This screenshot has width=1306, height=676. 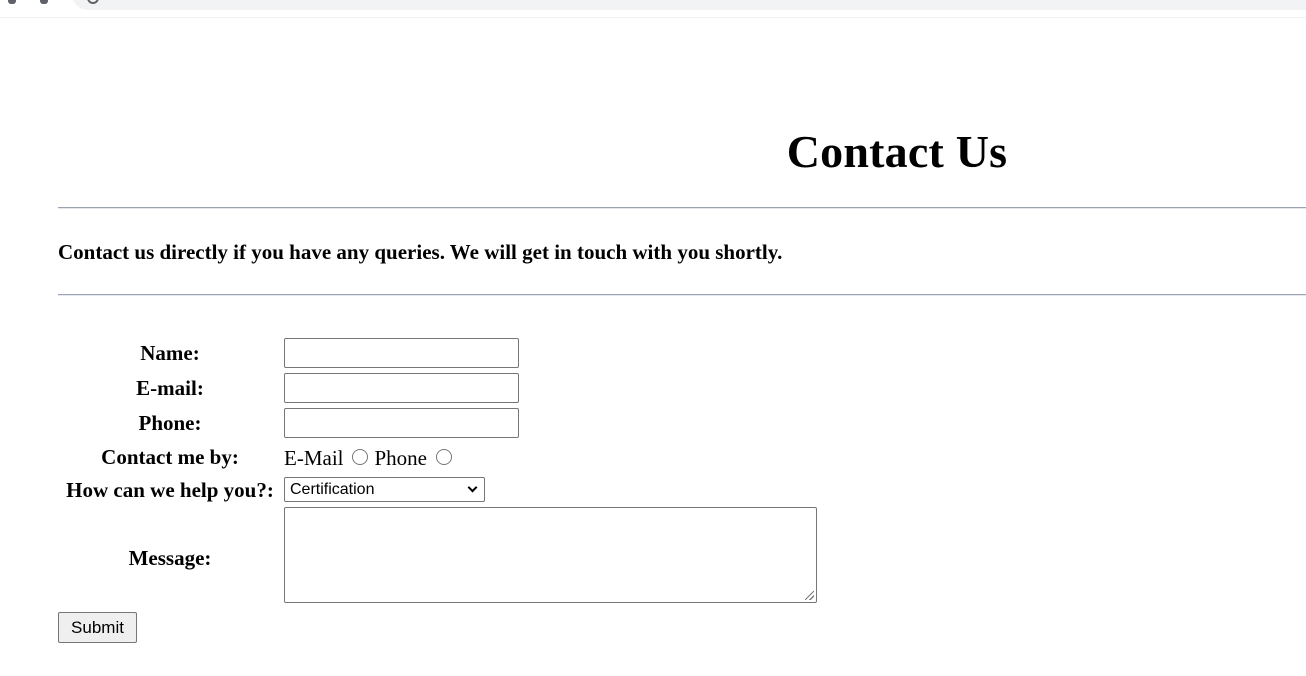 What do you see at coordinates (170, 388) in the screenshot?
I see `email-label: E-mail:` at bounding box center [170, 388].